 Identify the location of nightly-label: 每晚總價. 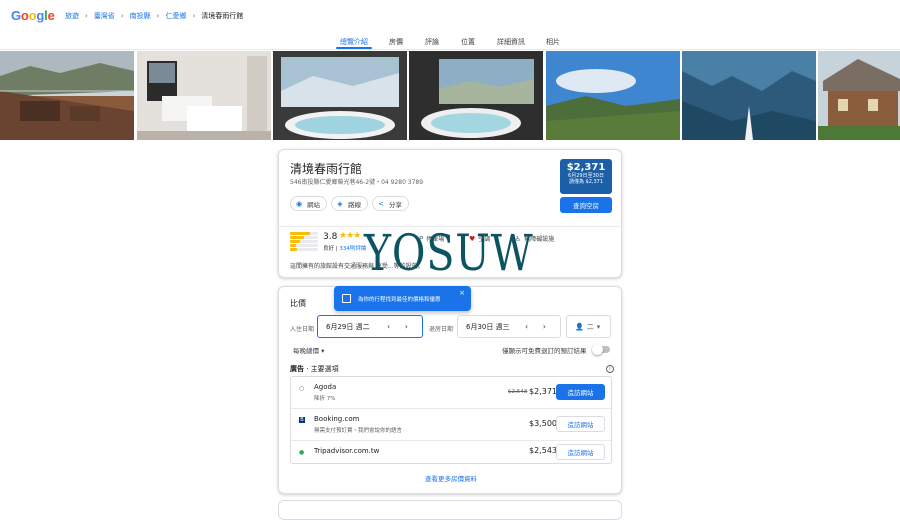
(306, 351).